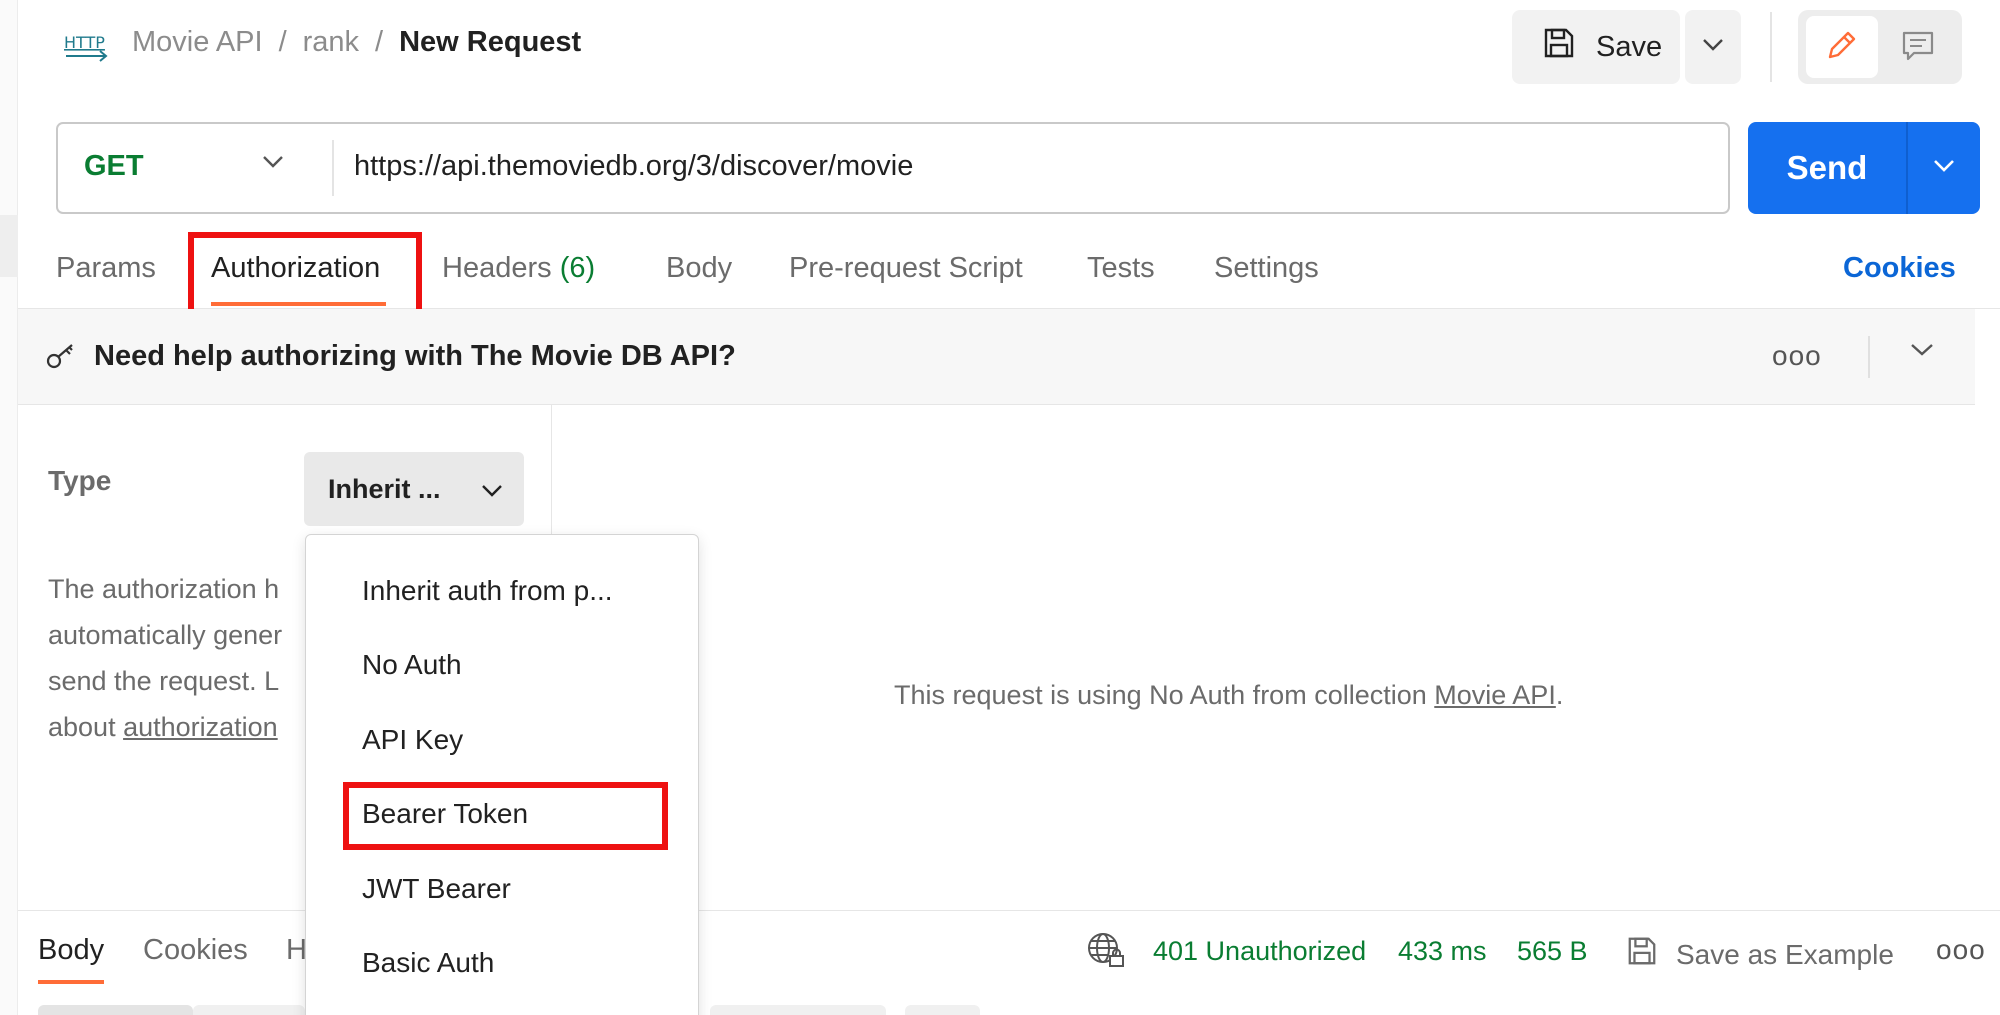 This screenshot has height=1015, width=2000. What do you see at coordinates (197, 42) in the screenshot?
I see `breadcrumb-collection: Movie API` at bounding box center [197, 42].